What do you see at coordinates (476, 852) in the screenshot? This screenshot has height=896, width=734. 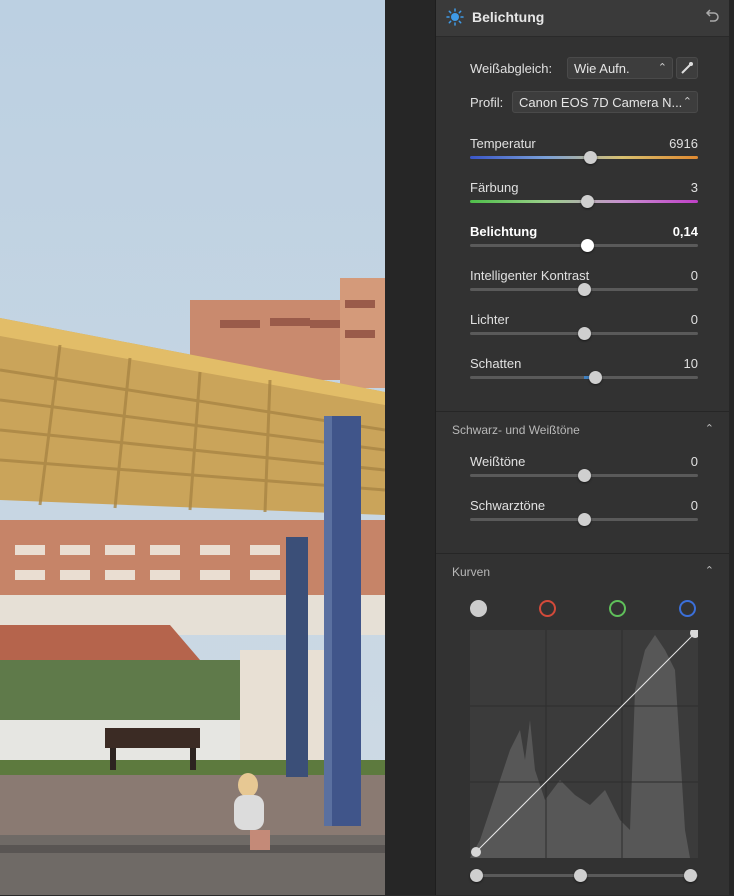 I see `curve-point-black` at bounding box center [476, 852].